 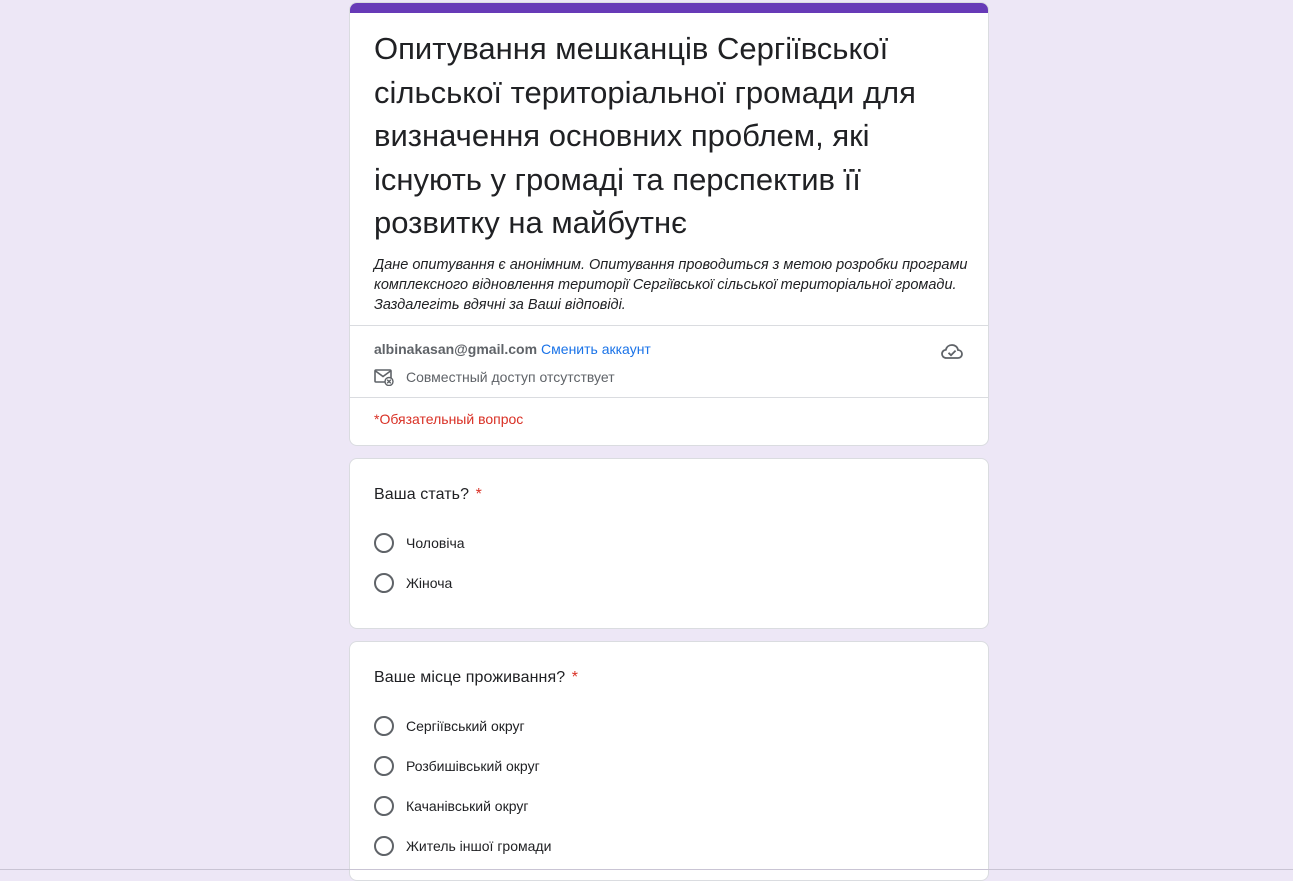 I want to click on radio-option: Чоловіча, so click(x=669, y=543).